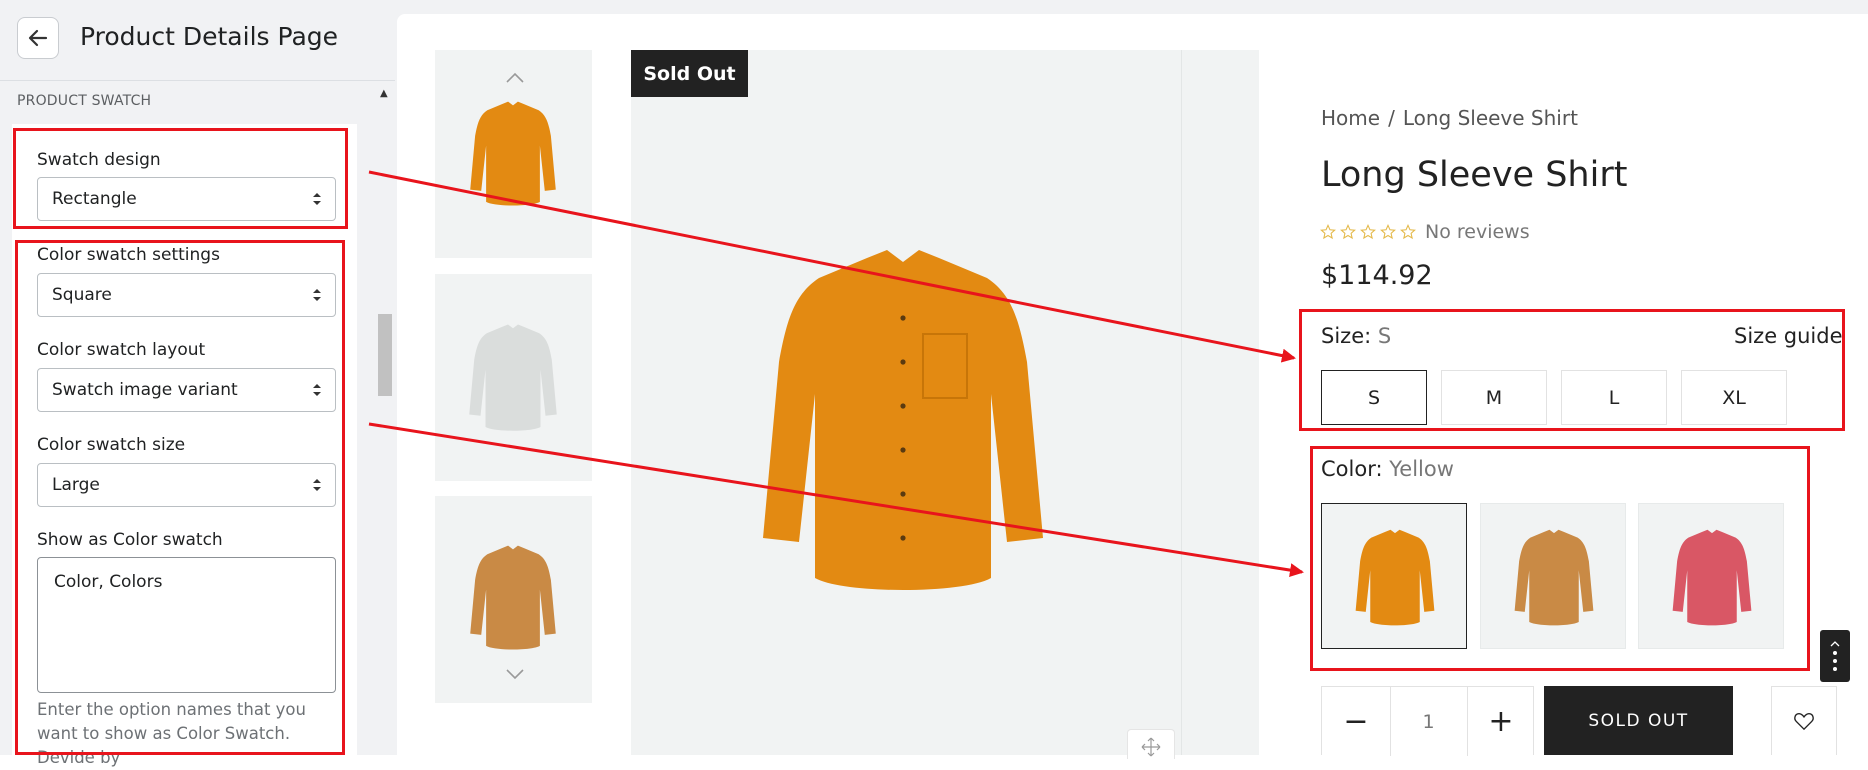  What do you see at coordinates (385, 355) in the screenshot?
I see `scrollbar-thumb` at bounding box center [385, 355].